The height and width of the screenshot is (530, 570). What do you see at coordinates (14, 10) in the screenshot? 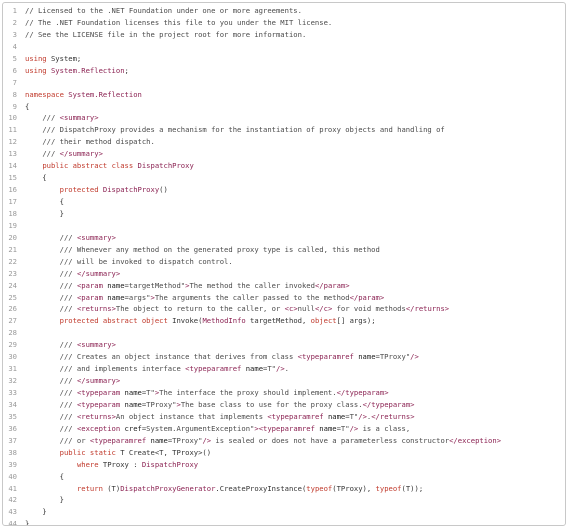
I see `line-number: 1` at bounding box center [14, 10].